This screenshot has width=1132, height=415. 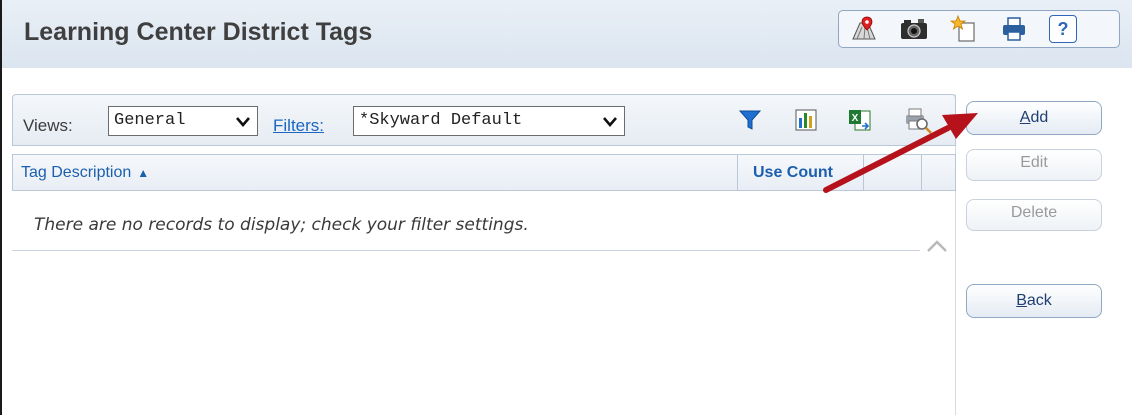 I want to click on column-use-count: Use Count, so click(x=793, y=173).